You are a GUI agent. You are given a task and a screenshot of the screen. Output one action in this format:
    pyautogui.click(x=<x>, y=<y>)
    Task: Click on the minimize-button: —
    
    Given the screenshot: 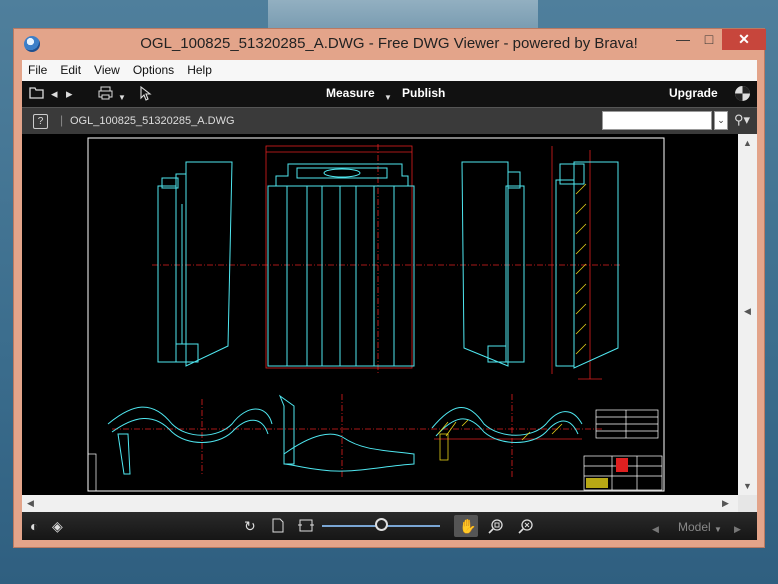 What is the action you would take?
    pyautogui.click(x=683, y=39)
    